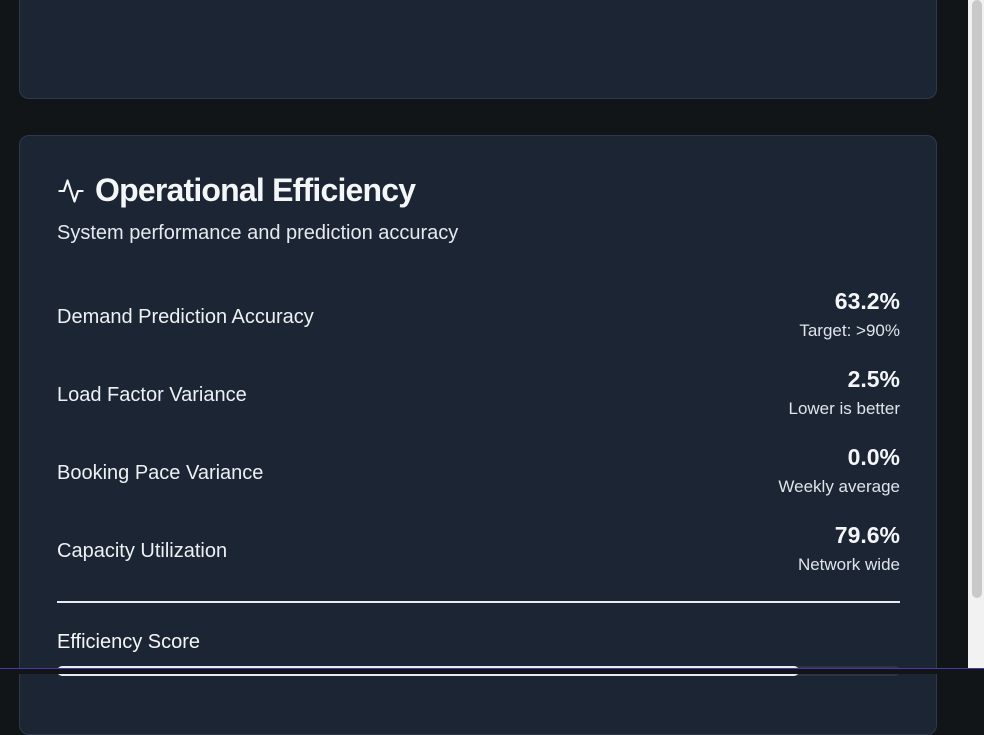 This screenshot has height=735, width=984. What do you see at coordinates (977, 299) in the screenshot?
I see `scrollbar-thumb` at bounding box center [977, 299].